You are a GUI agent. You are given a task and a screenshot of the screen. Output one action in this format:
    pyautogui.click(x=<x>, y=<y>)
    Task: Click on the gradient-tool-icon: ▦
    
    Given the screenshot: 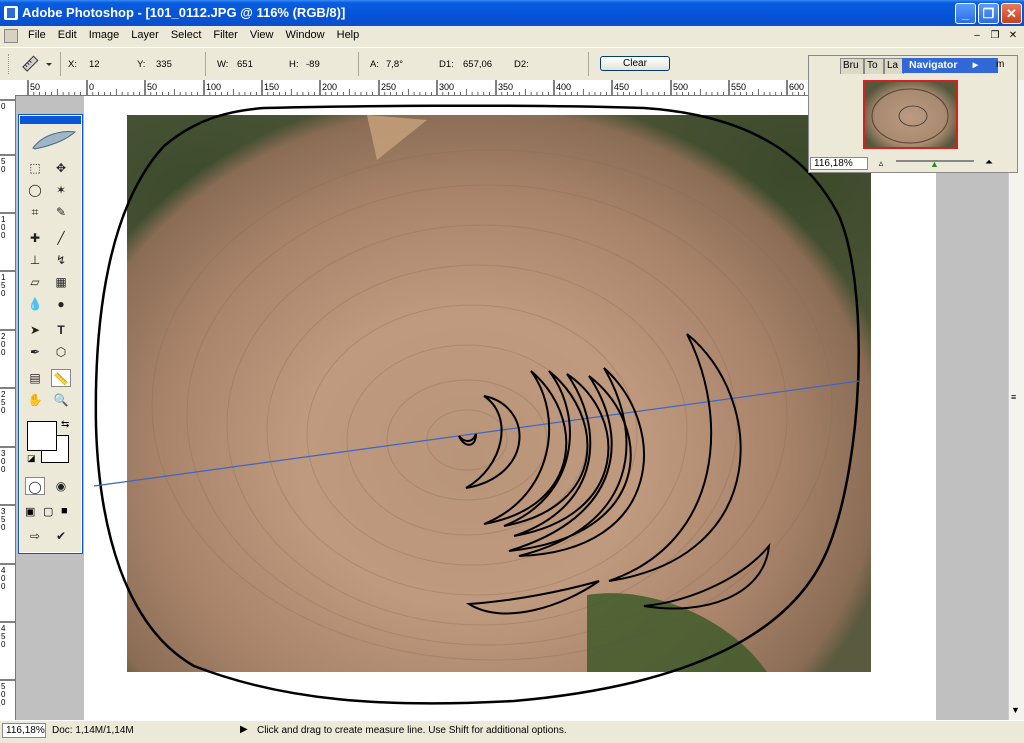 What is the action you would take?
    pyautogui.click(x=61, y=282)
    